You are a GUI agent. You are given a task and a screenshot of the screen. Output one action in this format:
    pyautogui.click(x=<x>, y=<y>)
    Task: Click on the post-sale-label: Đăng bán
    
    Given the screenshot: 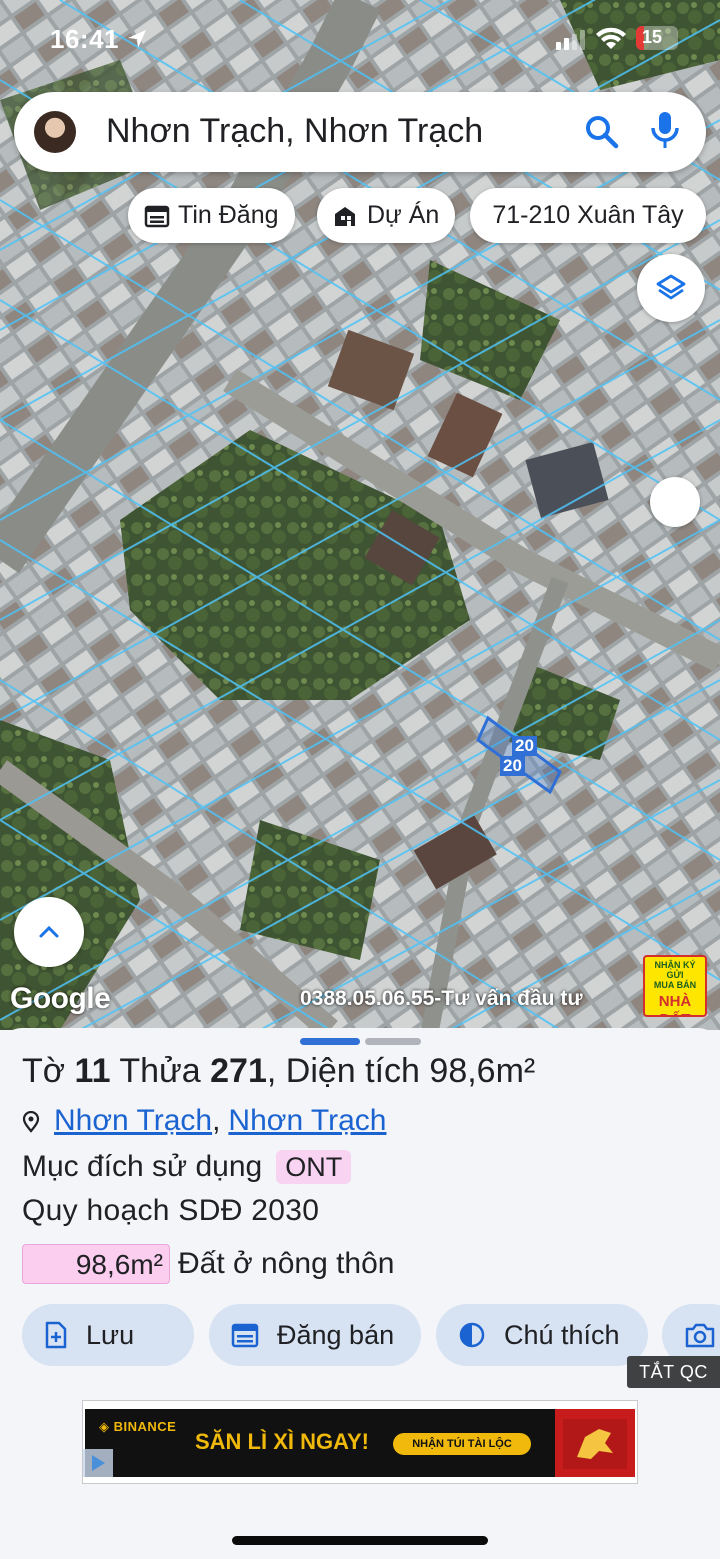 What is the action you would take?
    pyautogui.click(x=336, y=1334)
    